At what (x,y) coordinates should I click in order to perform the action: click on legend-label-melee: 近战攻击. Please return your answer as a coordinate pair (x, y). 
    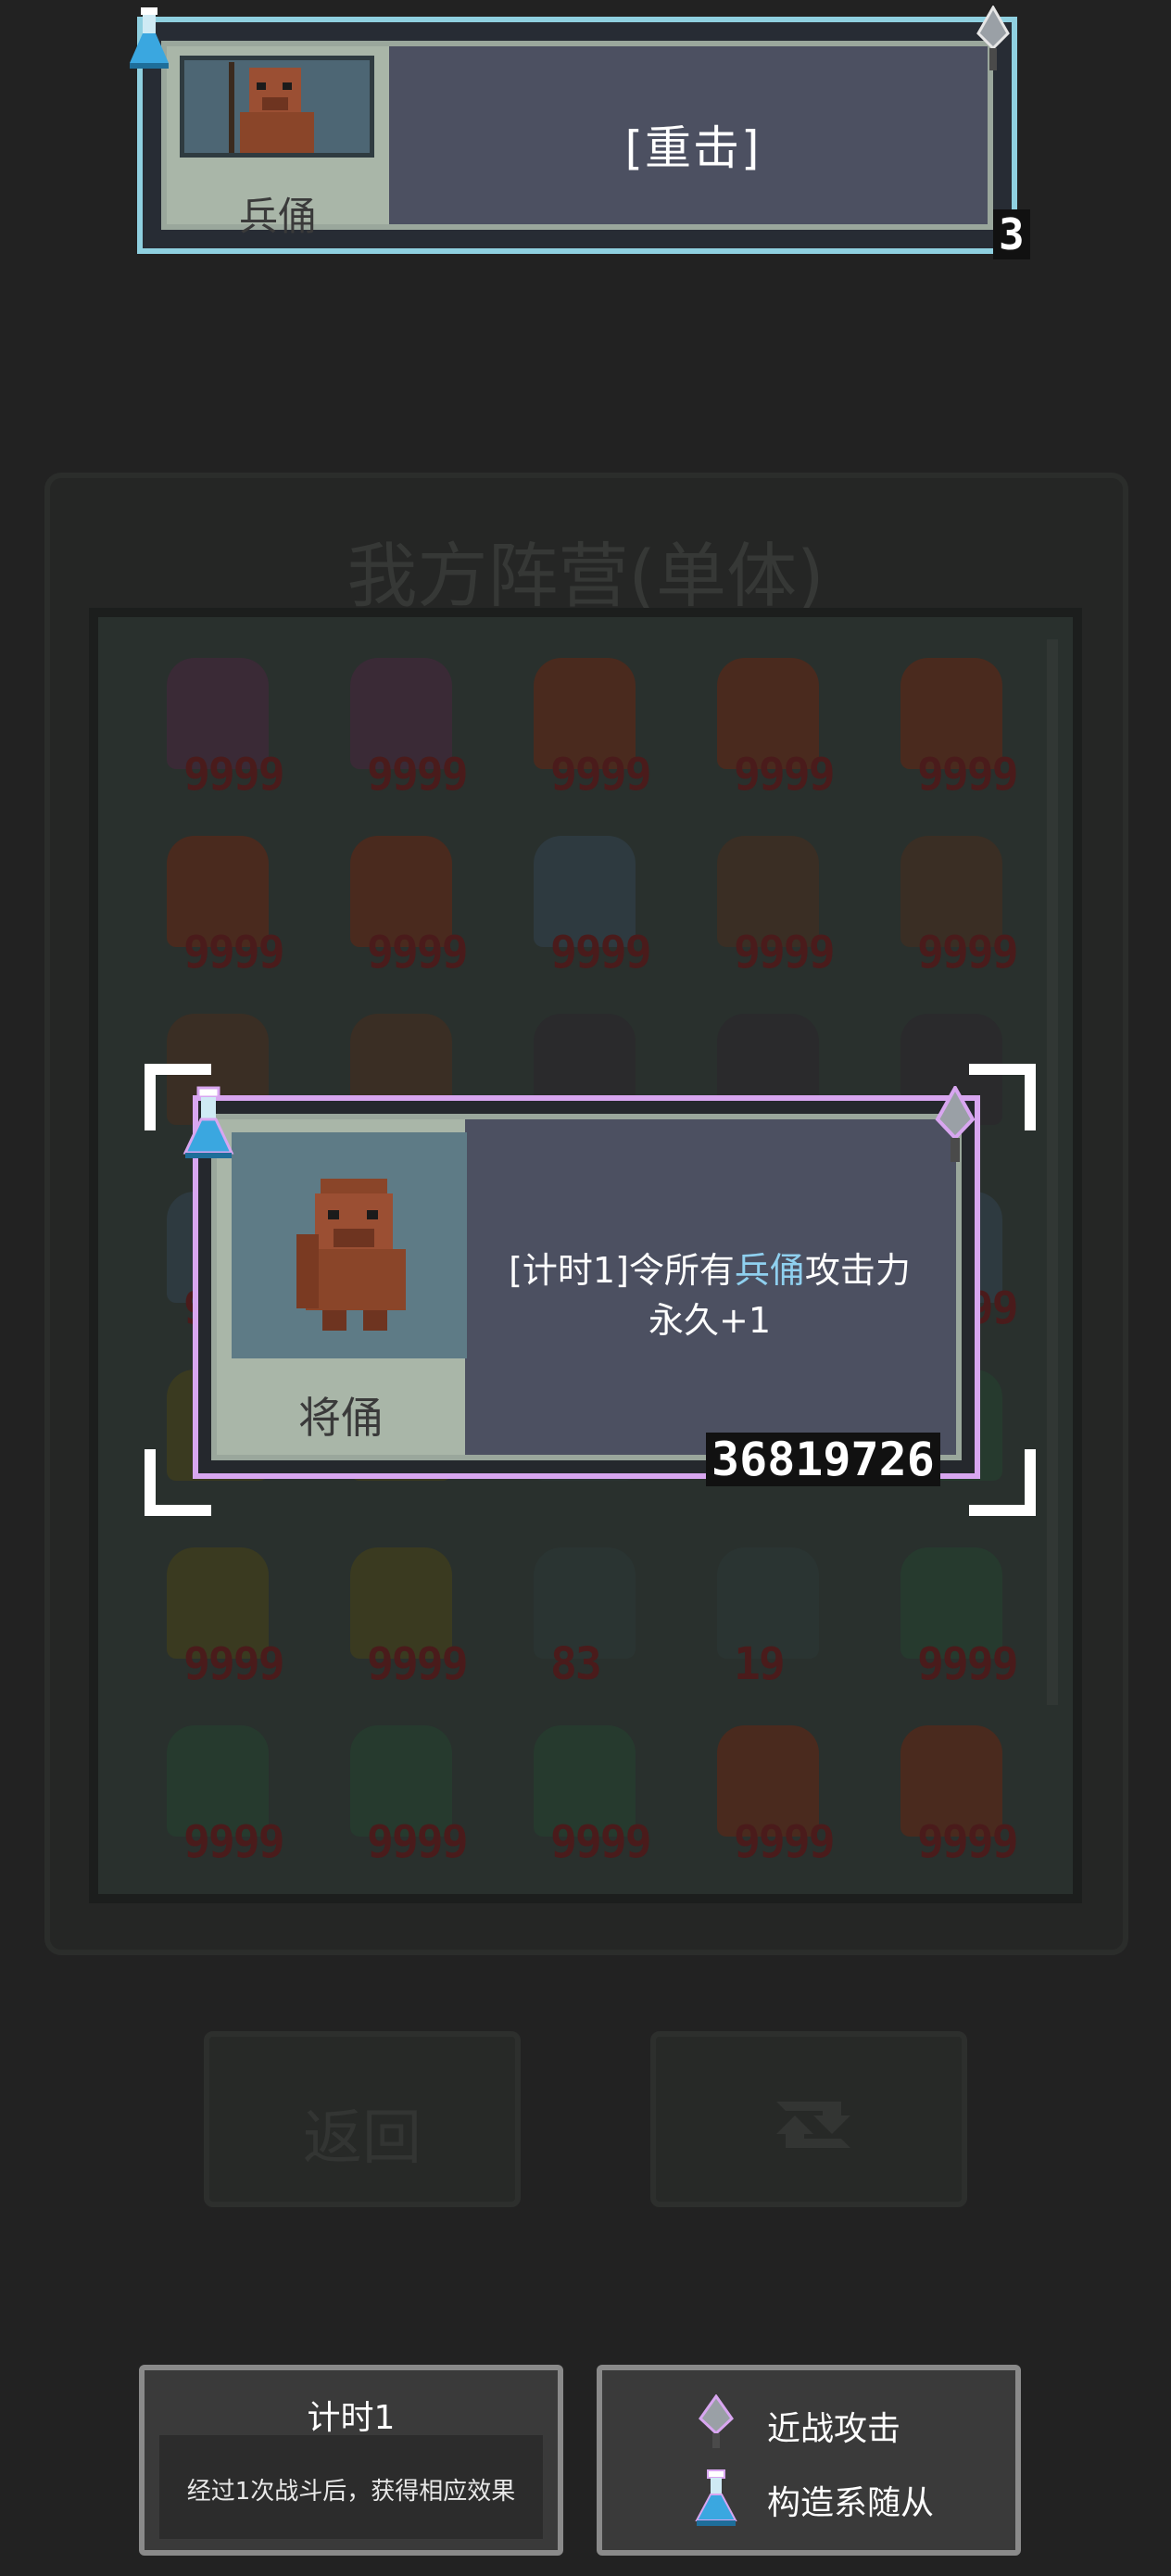
    Looking at the image, I should click on (834, 2429).